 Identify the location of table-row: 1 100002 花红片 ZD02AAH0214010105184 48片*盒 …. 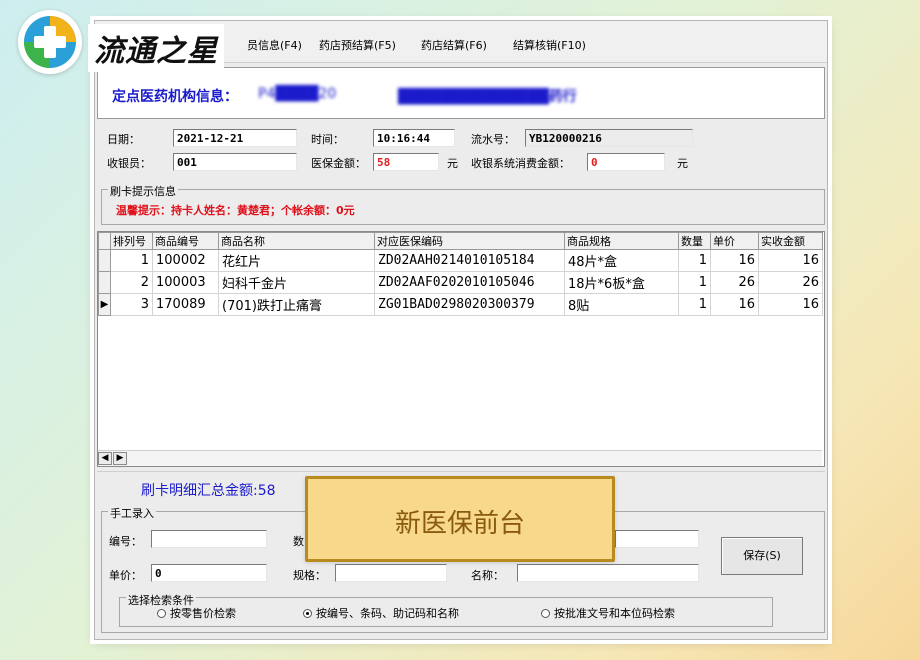
(460, 260).